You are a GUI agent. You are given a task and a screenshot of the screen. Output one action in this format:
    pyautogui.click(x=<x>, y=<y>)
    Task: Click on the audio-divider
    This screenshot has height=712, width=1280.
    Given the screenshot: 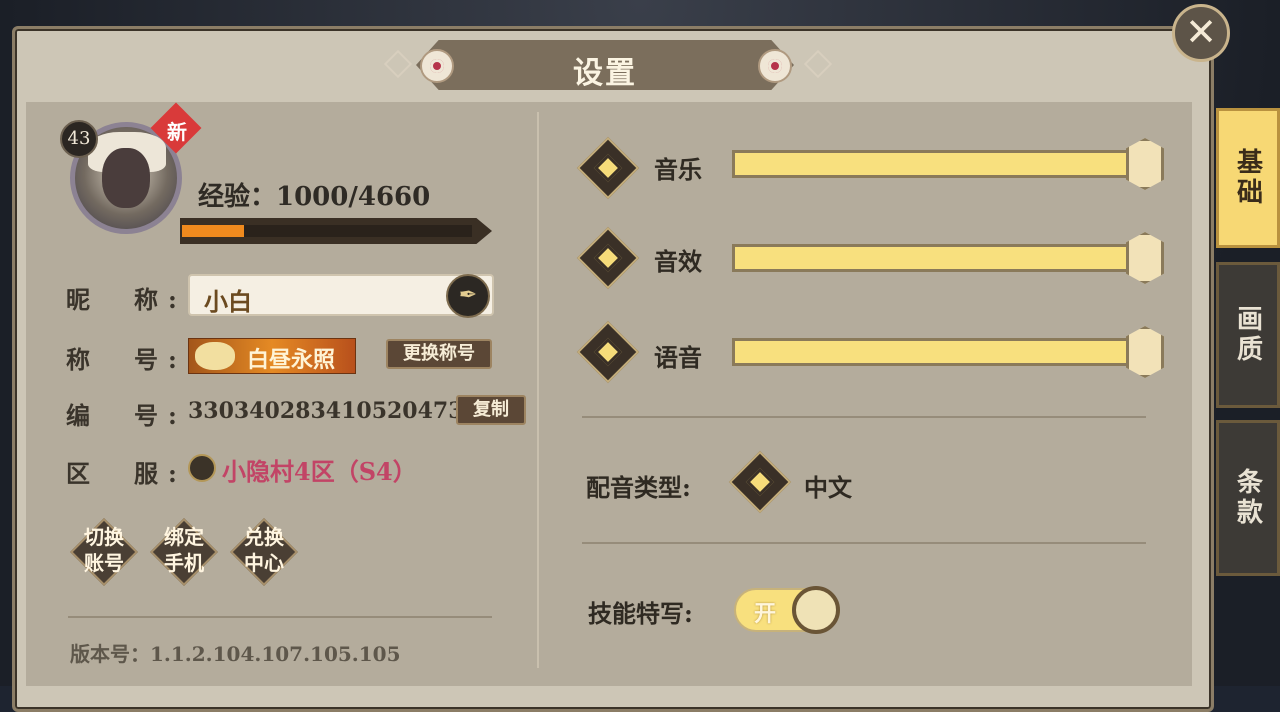 What is the action you would take?
    pyautogui.click(x=864, y=417)
    